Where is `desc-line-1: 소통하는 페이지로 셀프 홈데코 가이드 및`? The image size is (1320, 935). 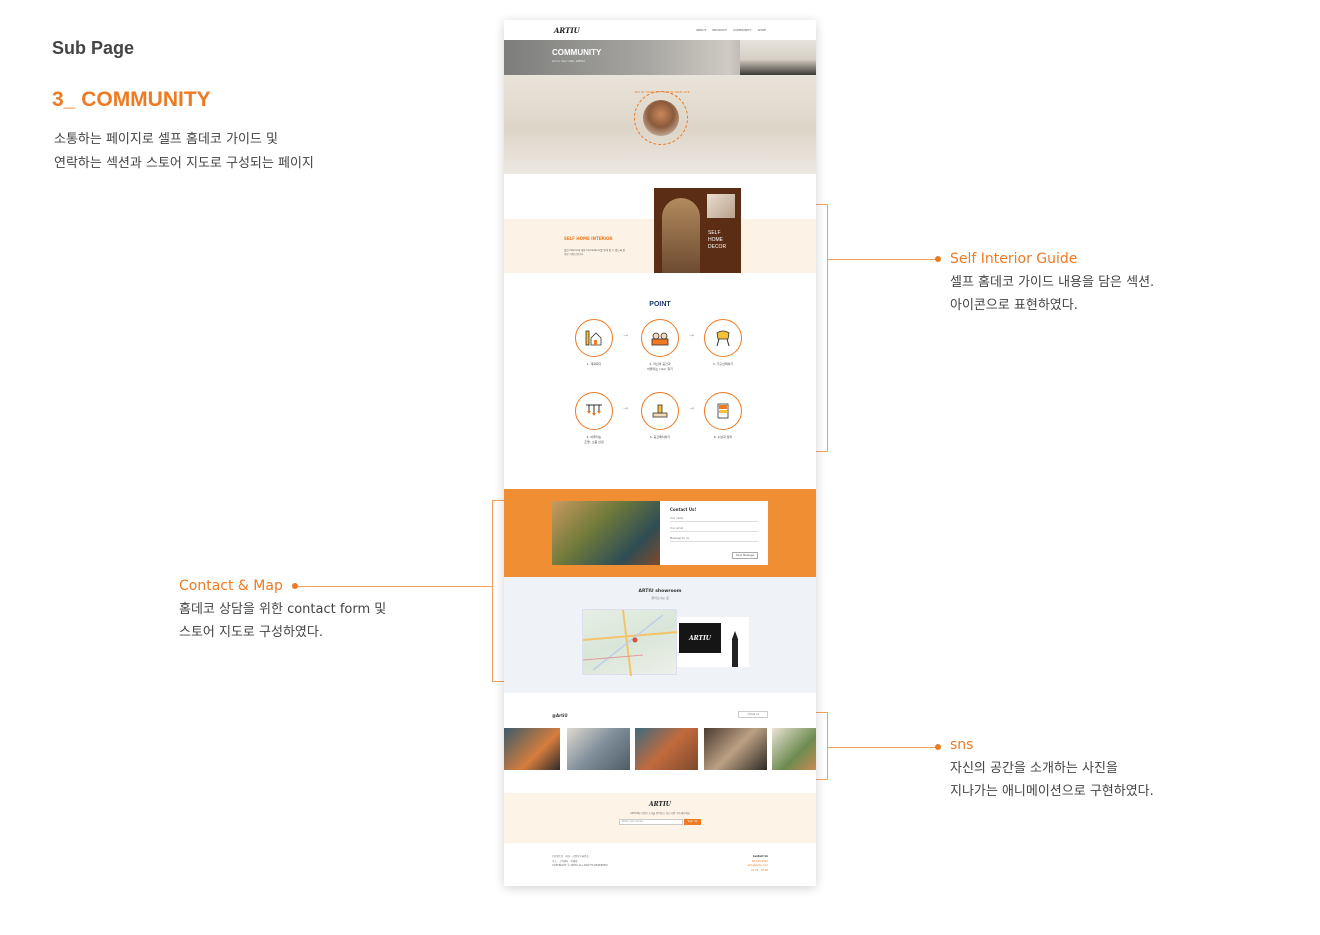 desc-line-1: 소통하는 페이지로 셀프 홈데코 가이드 및 is located at coordinates (166, 139).